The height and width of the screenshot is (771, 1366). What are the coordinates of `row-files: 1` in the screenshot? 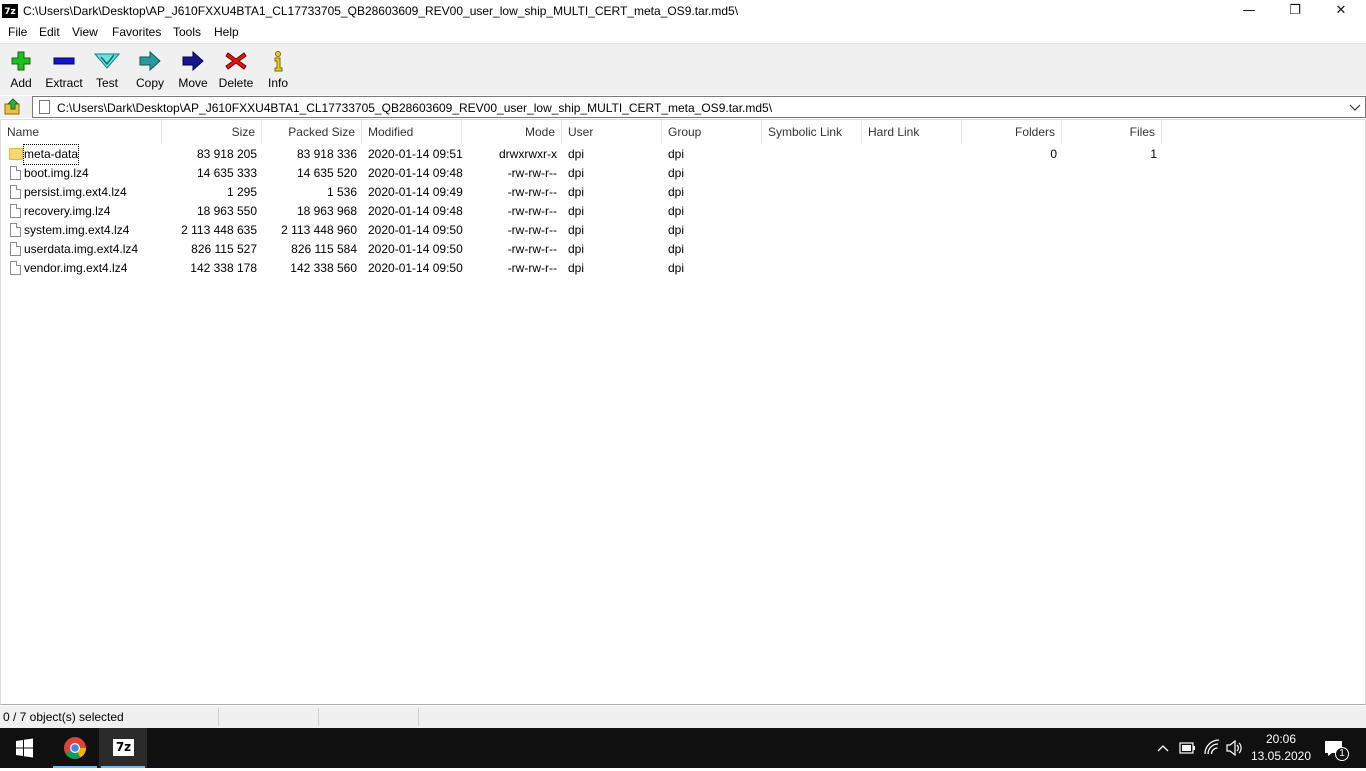 It's located at (1153, 154).